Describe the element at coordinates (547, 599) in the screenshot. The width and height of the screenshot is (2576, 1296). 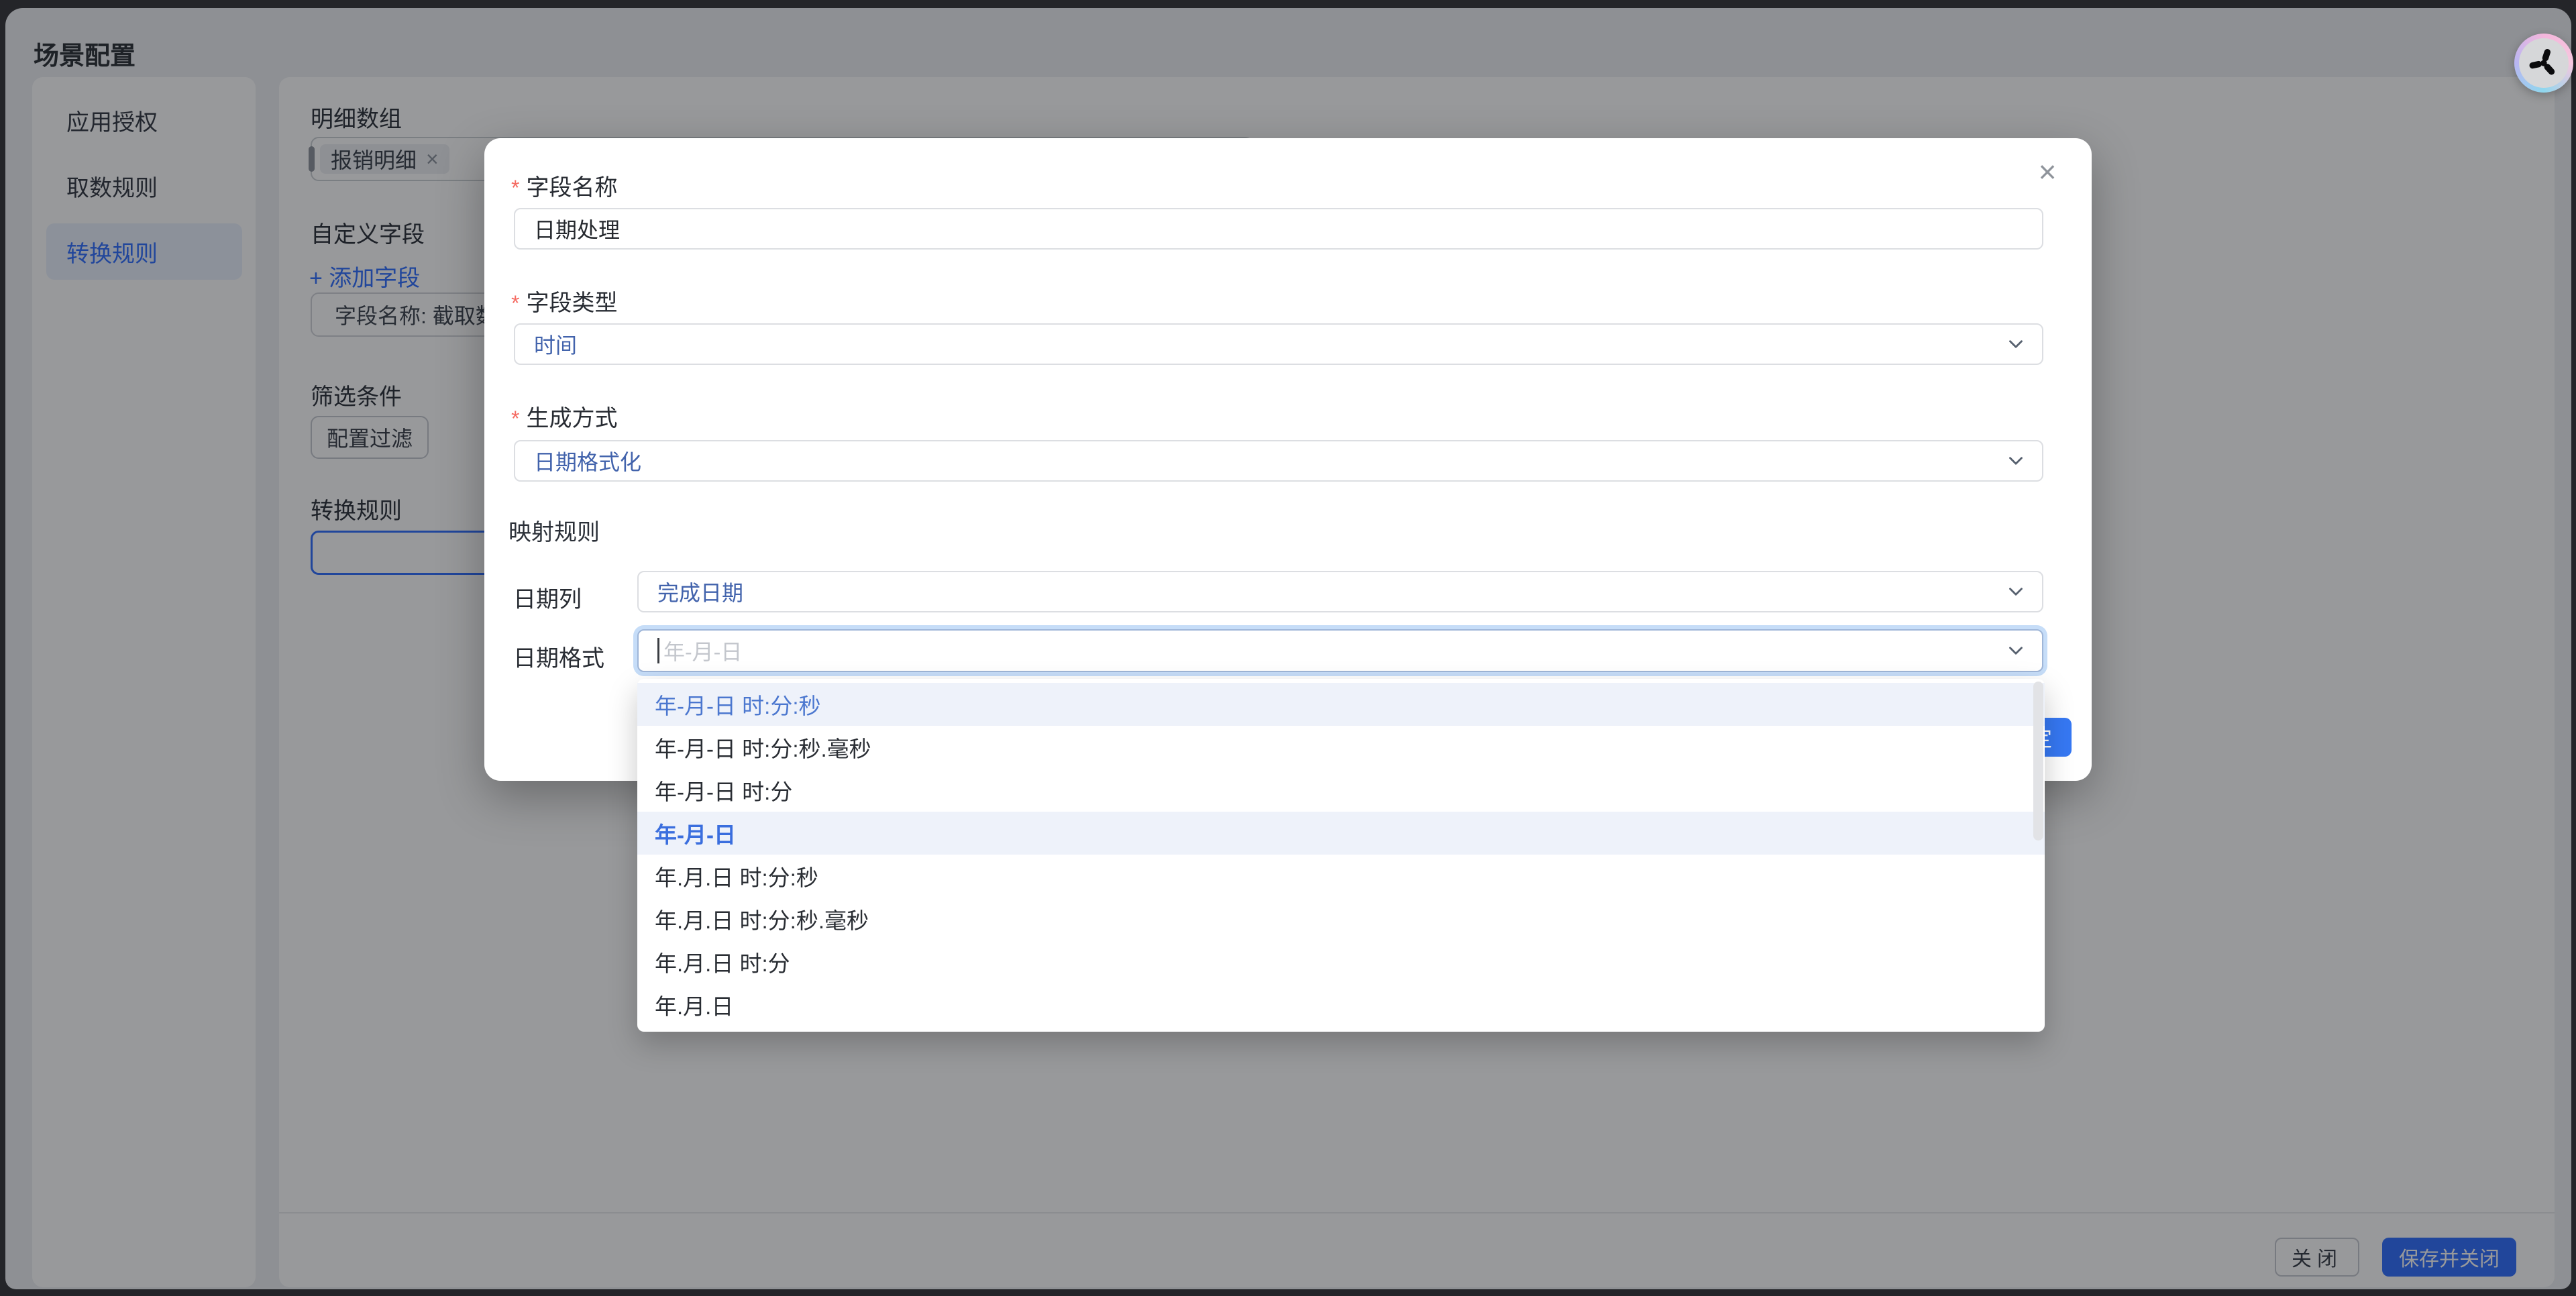
I see `date-column-label: 日期列` at that location.